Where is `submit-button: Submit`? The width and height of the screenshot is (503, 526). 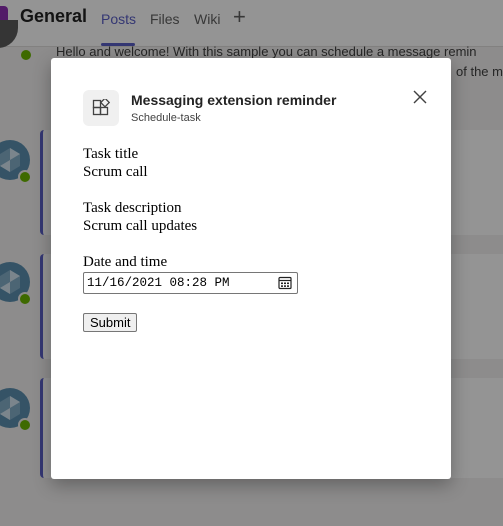 submit-button: Submit is located at coordinates (110, 322).